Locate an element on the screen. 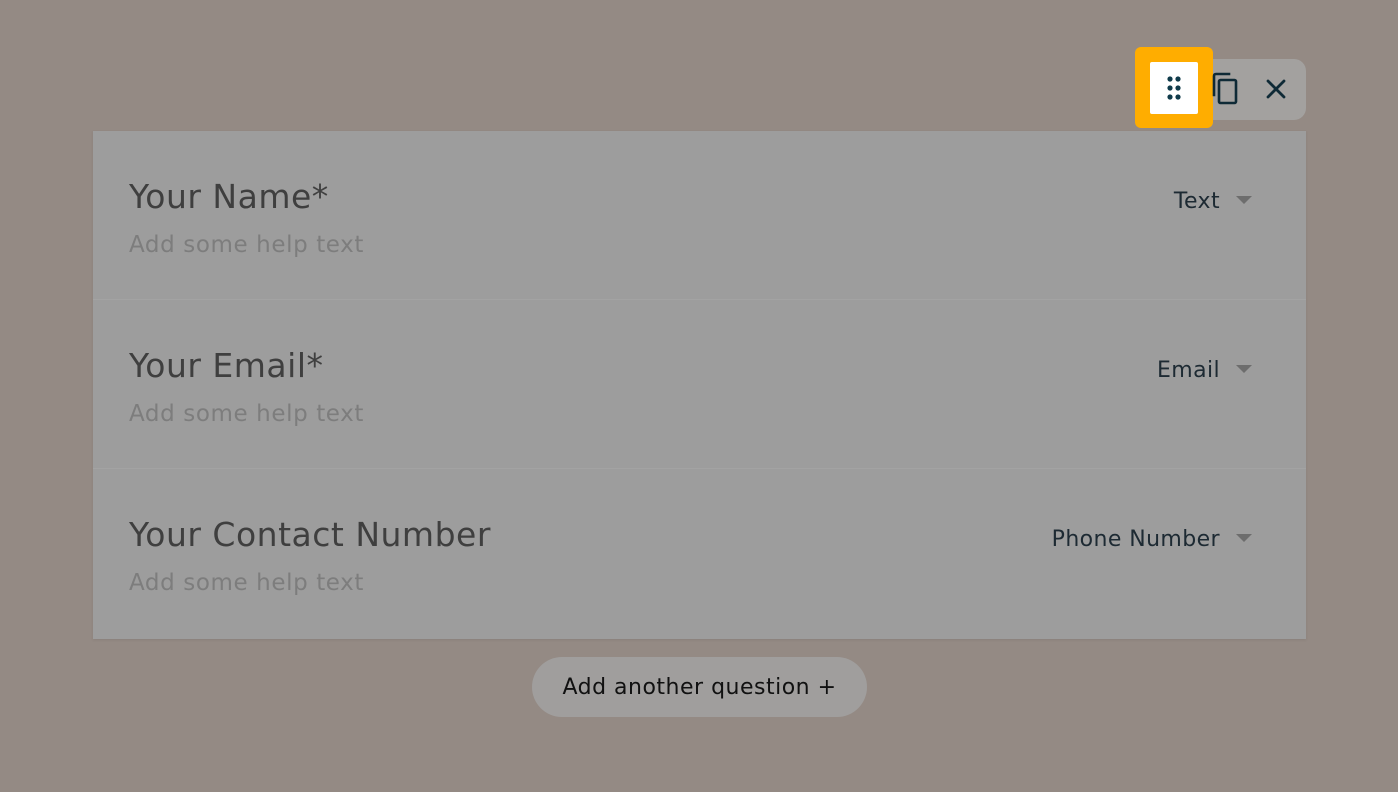 Image resolution: width=1398 pixels, height=792 pixels. question-title: Your Name* is located at coordinates (229, 196).